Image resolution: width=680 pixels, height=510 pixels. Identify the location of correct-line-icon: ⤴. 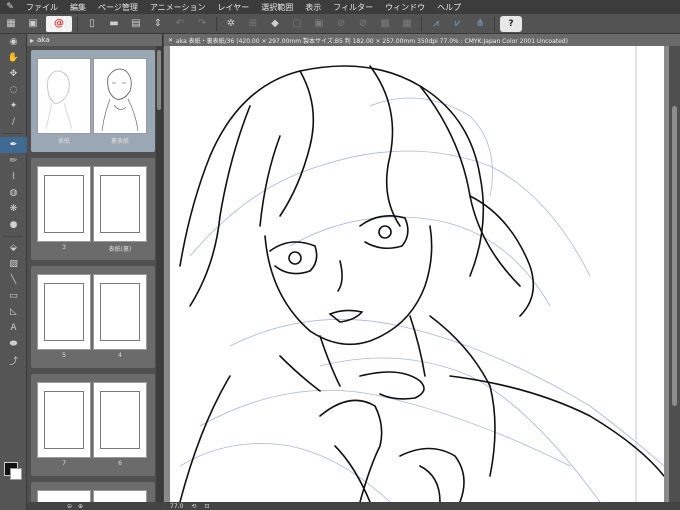
(13, 360).